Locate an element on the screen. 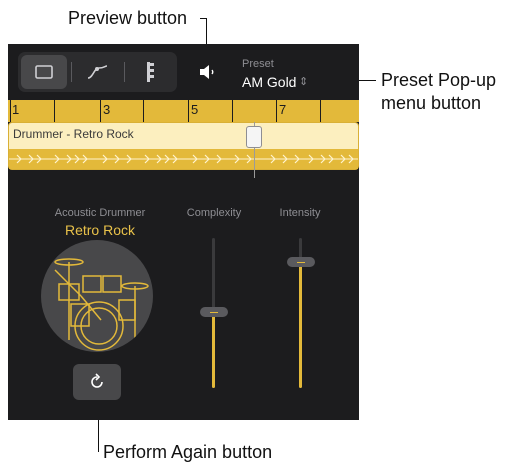 The image size is (515, 464). rectangle-icon is located at coordinates (44, 72).